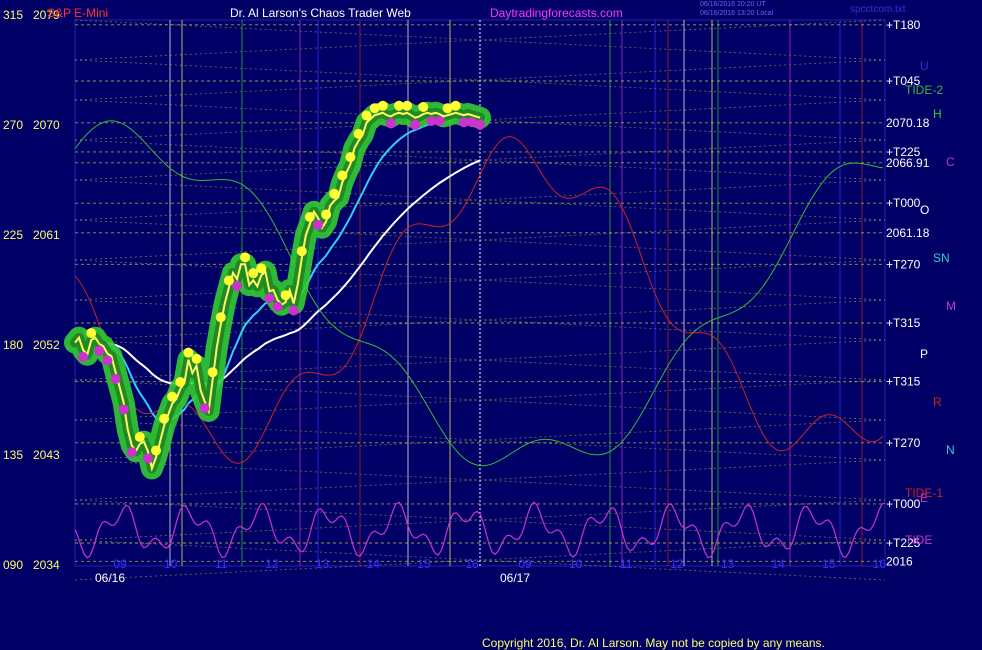 This screenshot has height=650, width=982. What do you see at coordinates (878, 9) in the screenshot?
I see `data-filename: spcctcom.txt` at bounding box center [878, 9].